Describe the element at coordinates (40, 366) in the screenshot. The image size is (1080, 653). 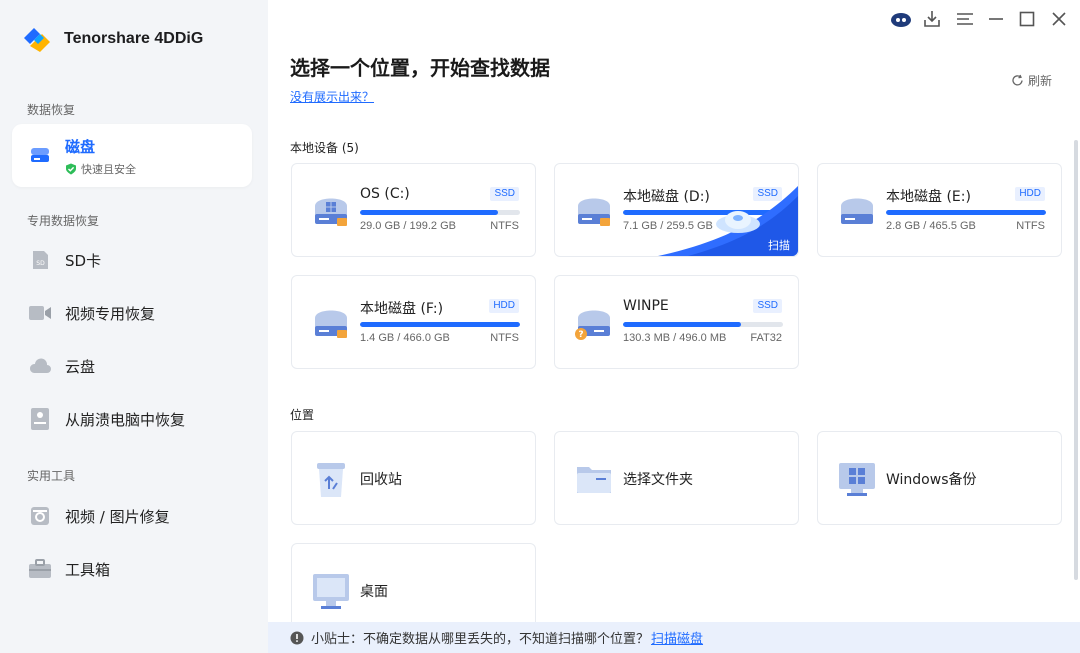
I see `cloud-icon` at that location.